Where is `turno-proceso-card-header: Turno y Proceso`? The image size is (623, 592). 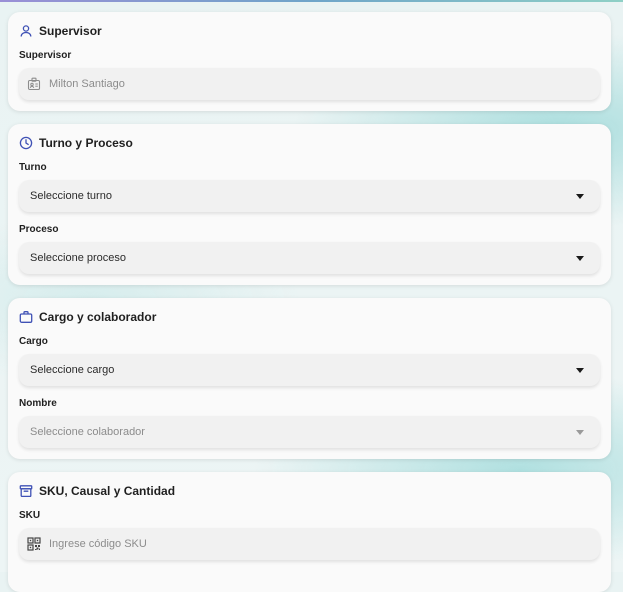
turno-proceso-card-header: Turno y Proceso is located at coordinates (76, 143).